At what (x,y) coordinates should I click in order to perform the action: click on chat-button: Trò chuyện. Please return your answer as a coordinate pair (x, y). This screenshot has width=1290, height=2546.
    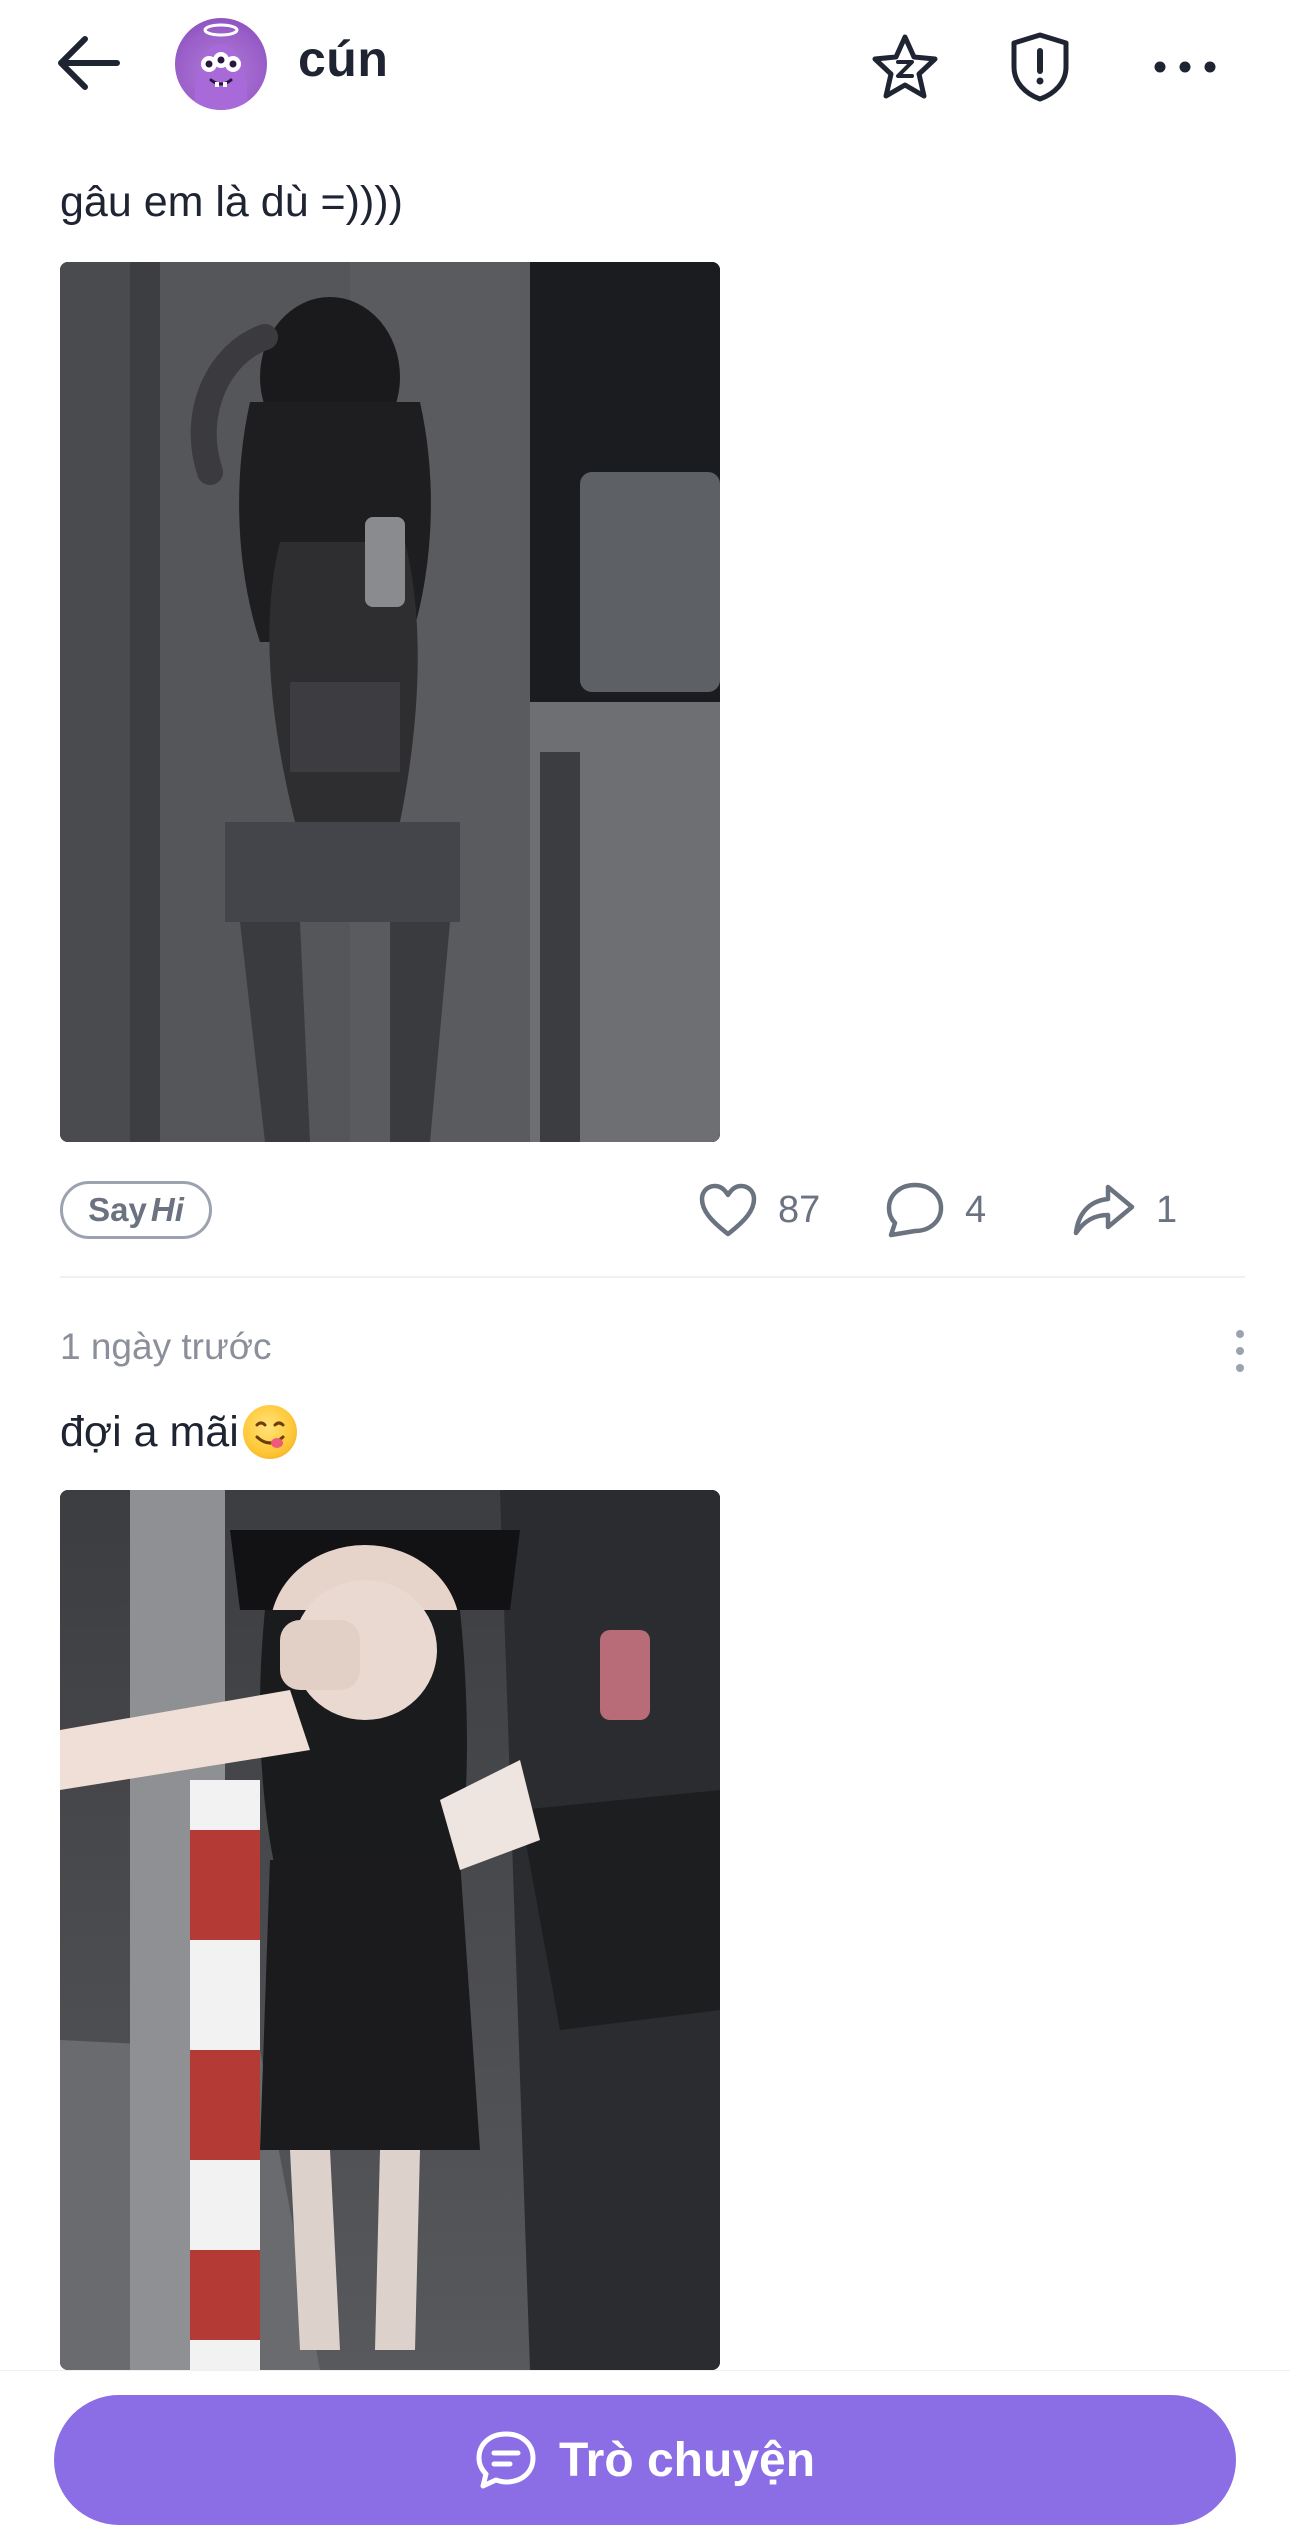
    Looking at the image, I should click on (645, 2460).